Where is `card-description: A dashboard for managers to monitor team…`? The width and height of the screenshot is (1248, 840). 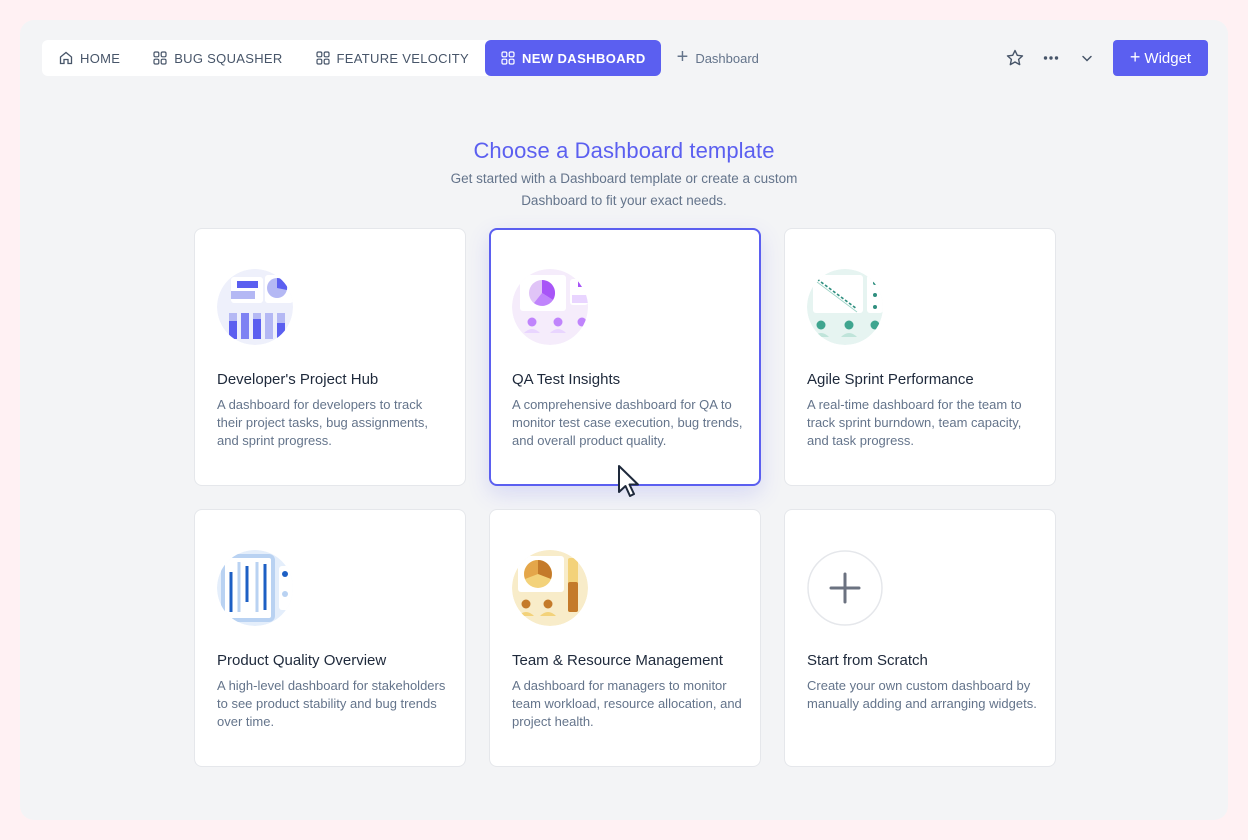 card-description: A dashboard for managers to monitor team… is located at coordinates (627, 703).